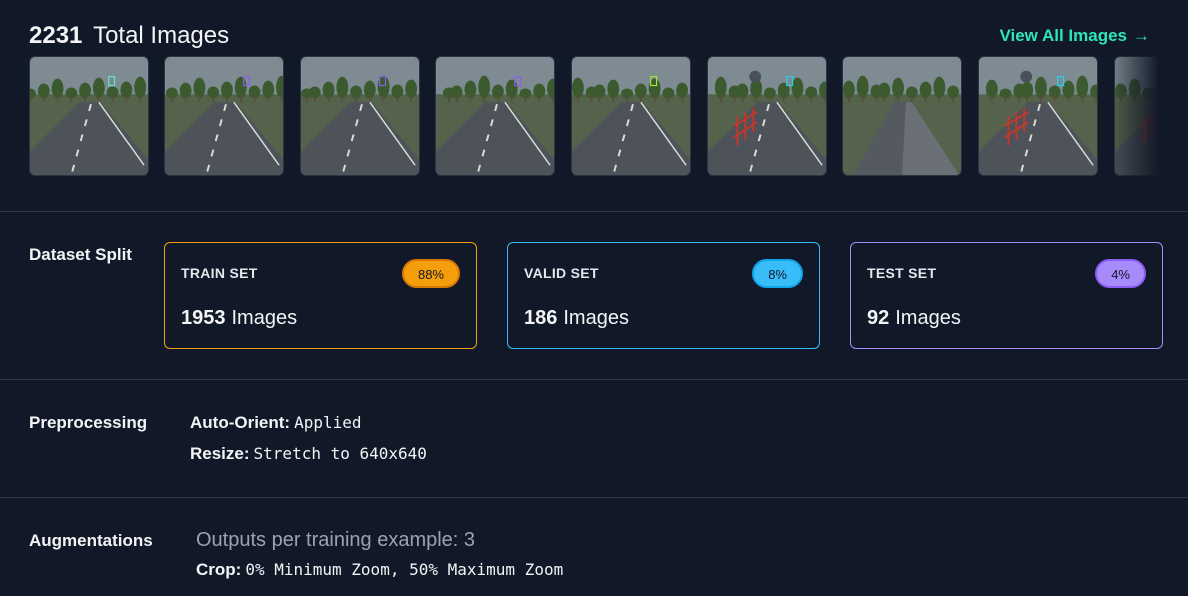  Describe the element at coordinates (219, 273) in the screenshot. I see `train-set-name: TRAIN SET` at that location.